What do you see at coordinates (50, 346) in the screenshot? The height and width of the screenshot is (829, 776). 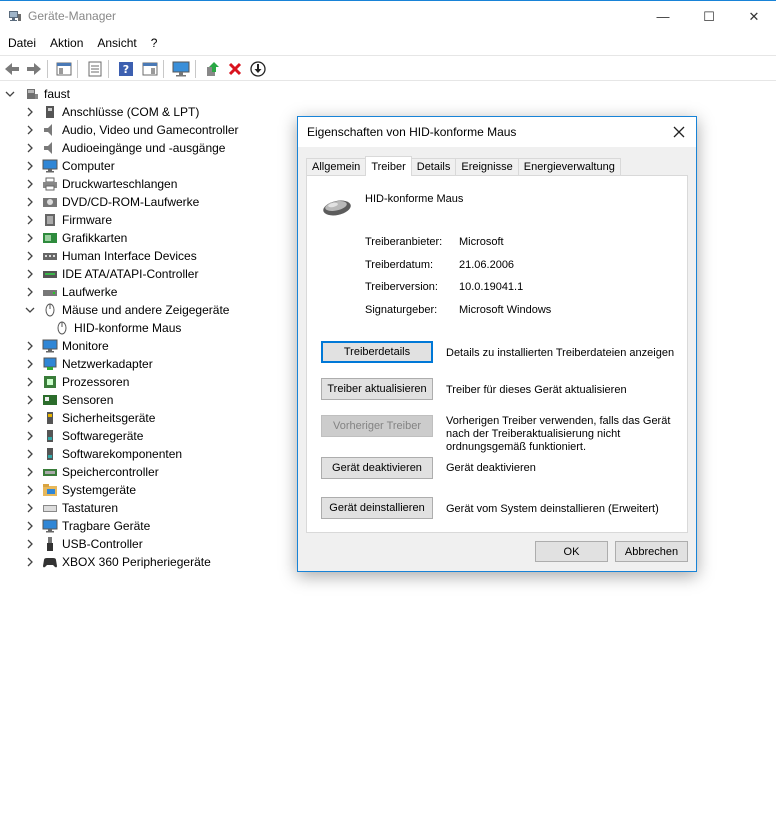 I see `monitor-icon` at bounding box center [50, 346].